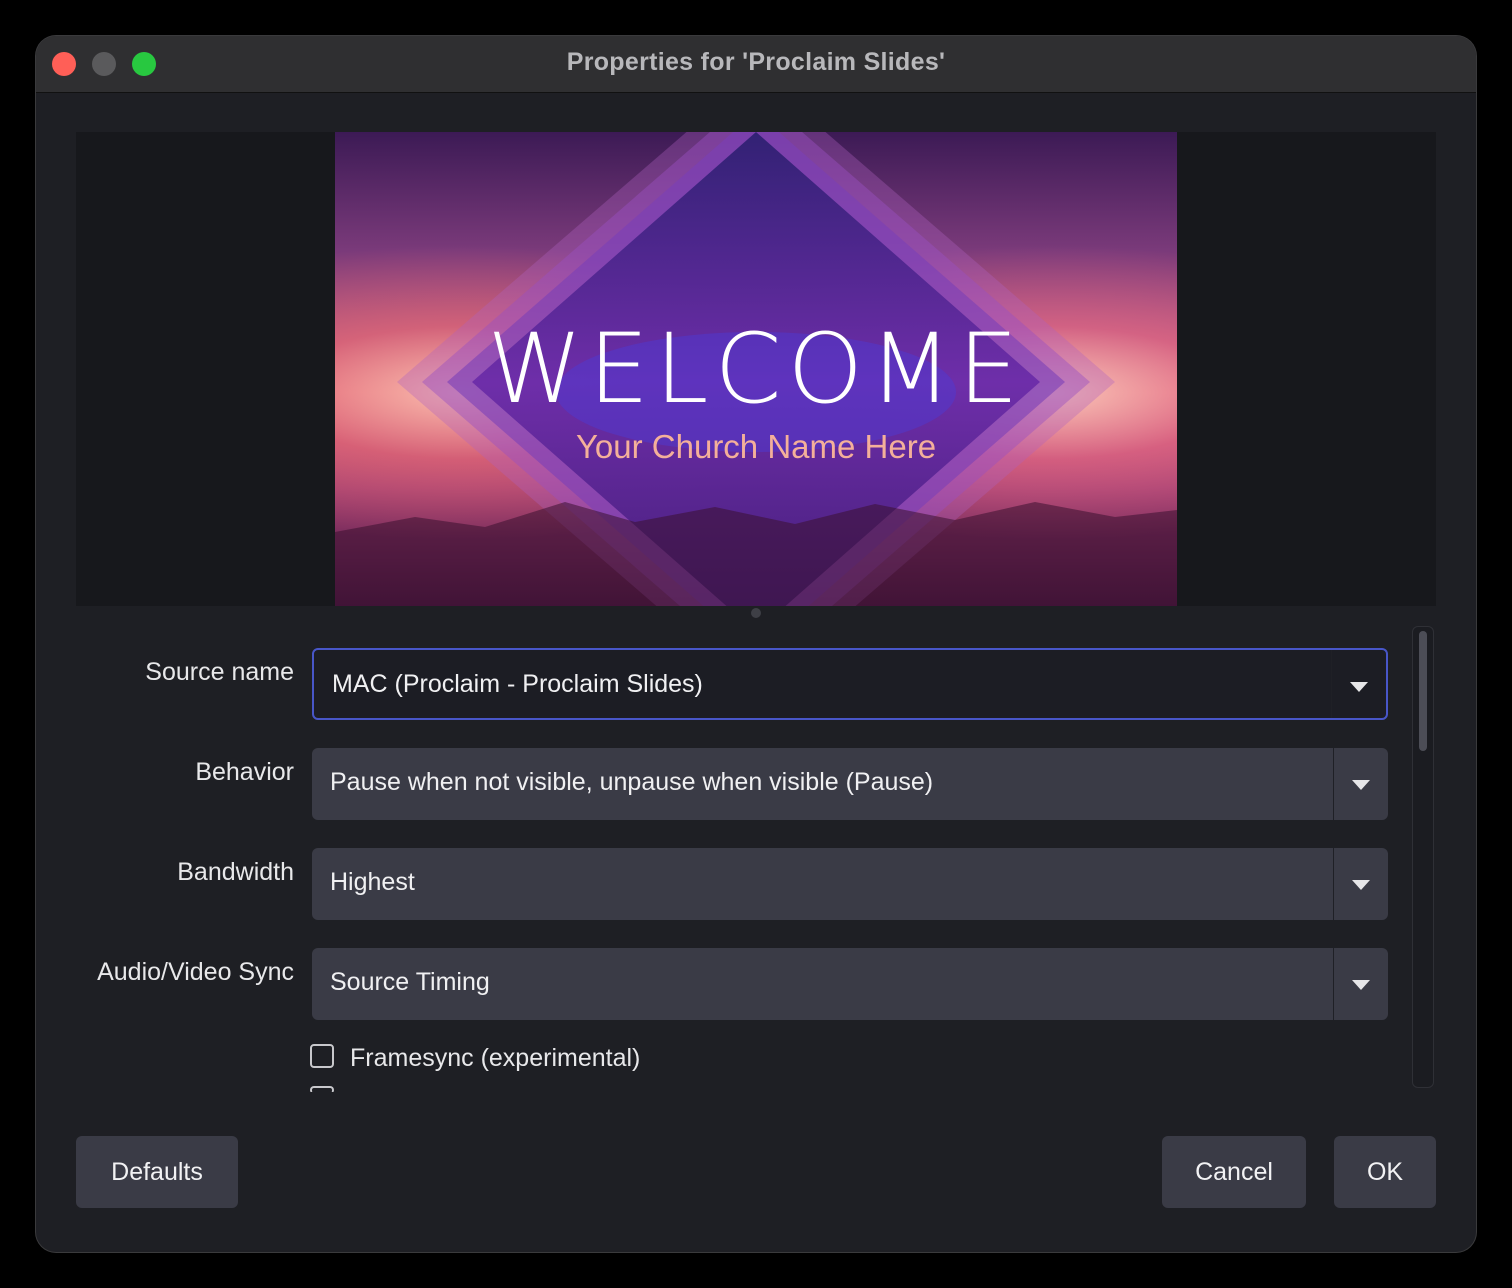 The width and height of the screenshot is (1512, 1288). I want to click on slide-welcome-text: WELCOME, so click(756, 369).